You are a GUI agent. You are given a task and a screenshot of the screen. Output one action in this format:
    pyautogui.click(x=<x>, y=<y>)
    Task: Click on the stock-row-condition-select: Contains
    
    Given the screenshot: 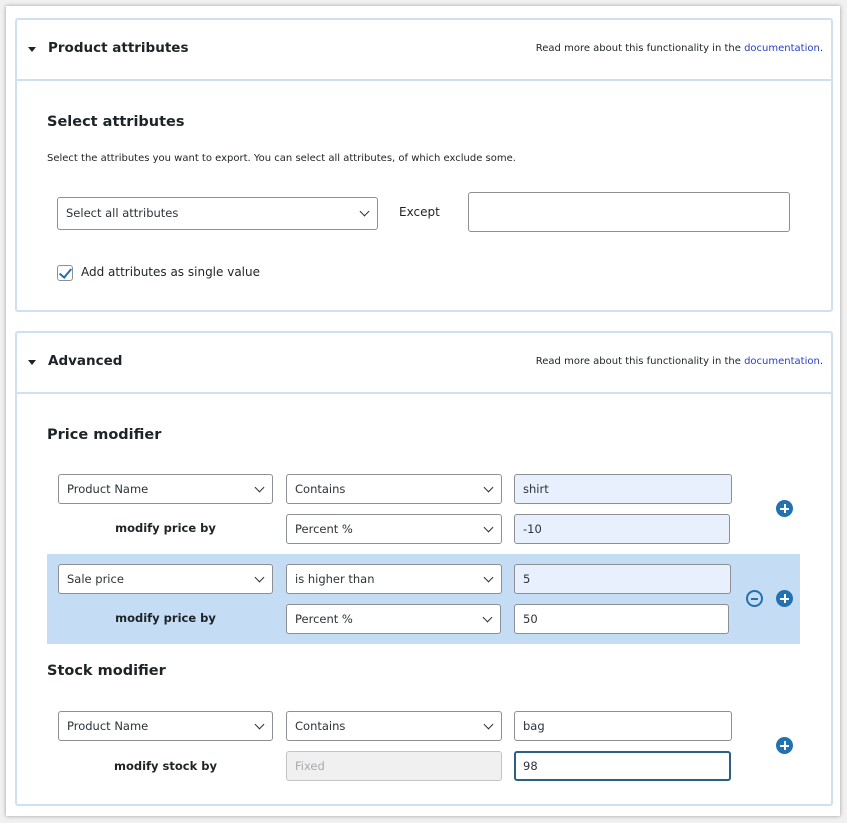 What is the action you would take?
    pyautogui.click(x=394, y=726)
    